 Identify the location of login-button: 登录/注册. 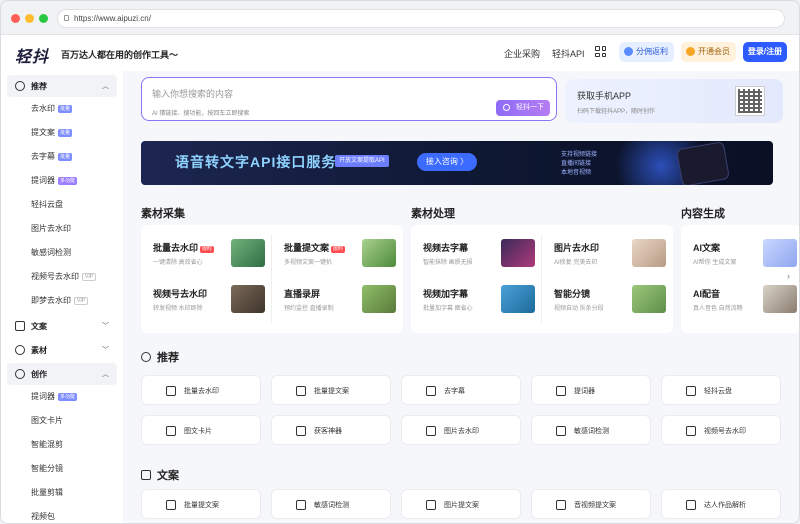
(765, 52).